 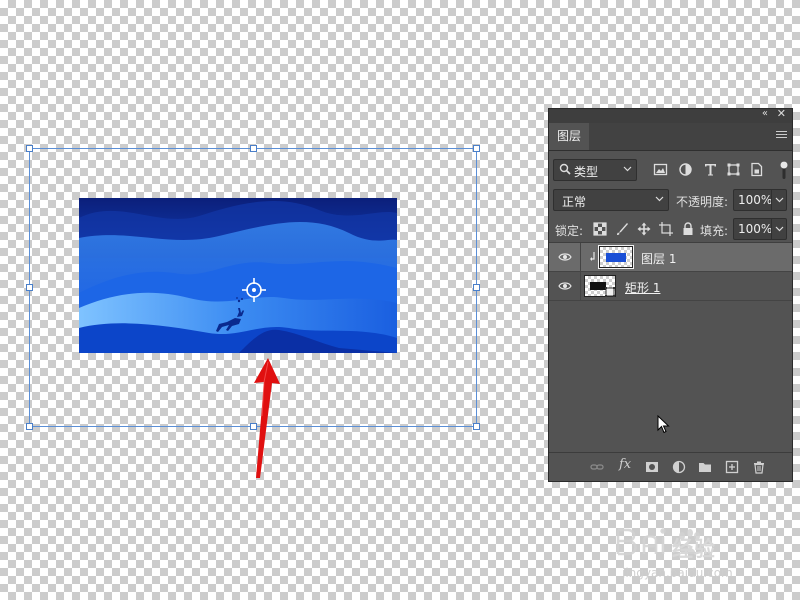 What do you see at coordinates (625, 464) in the screenshot?
I see `fx-icon: fx` at bounding box center [625, 464].